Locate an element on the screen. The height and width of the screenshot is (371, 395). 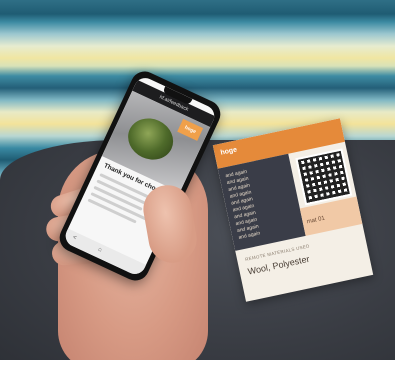
back-icon: < is located at coordinates (75, 238).